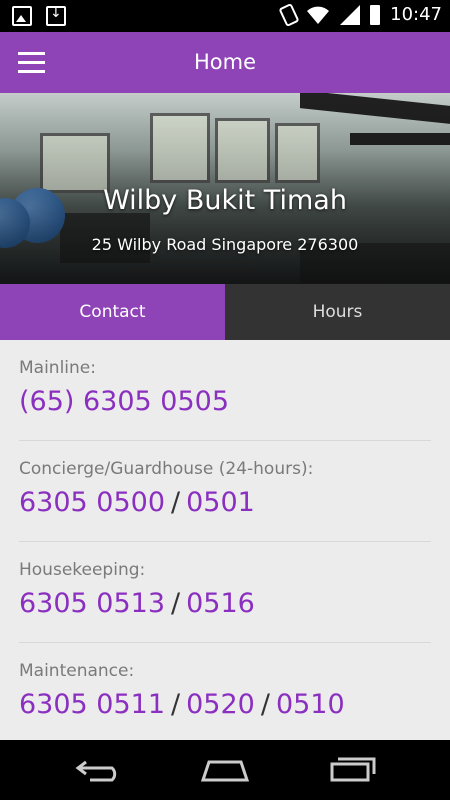 This screenshot has width=450, height=800. What do you see at coordinates (82, 570) in the screenshot?
I see `contact-label: Housekeeping:` at bounding box center [82, 570].